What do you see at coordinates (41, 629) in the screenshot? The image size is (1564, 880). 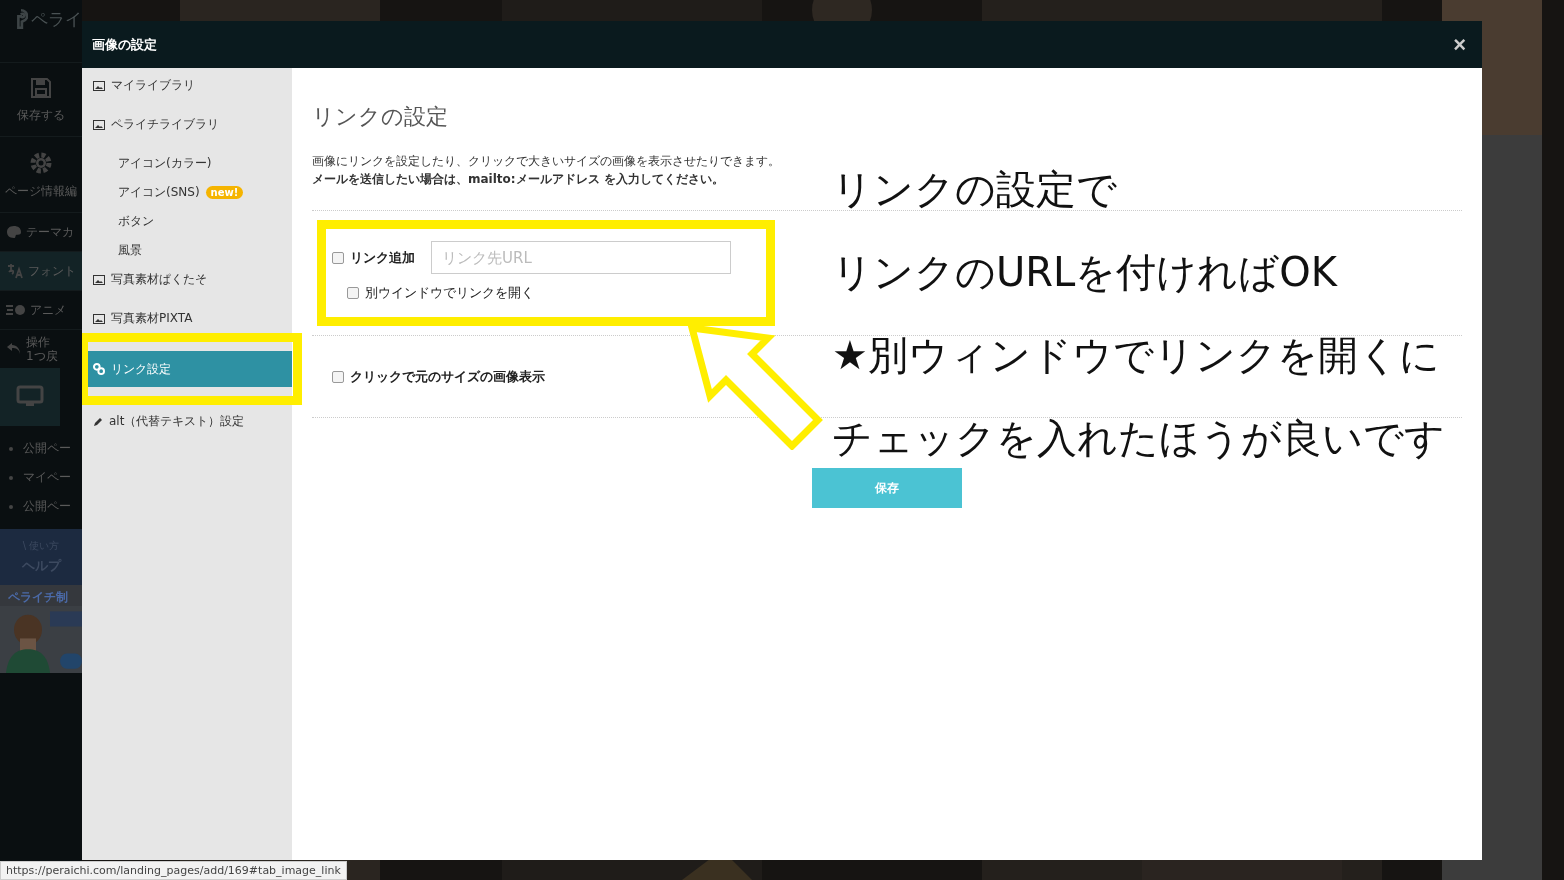 I see `promo-banner: ペライチ制` at bounding box center [41, 629].